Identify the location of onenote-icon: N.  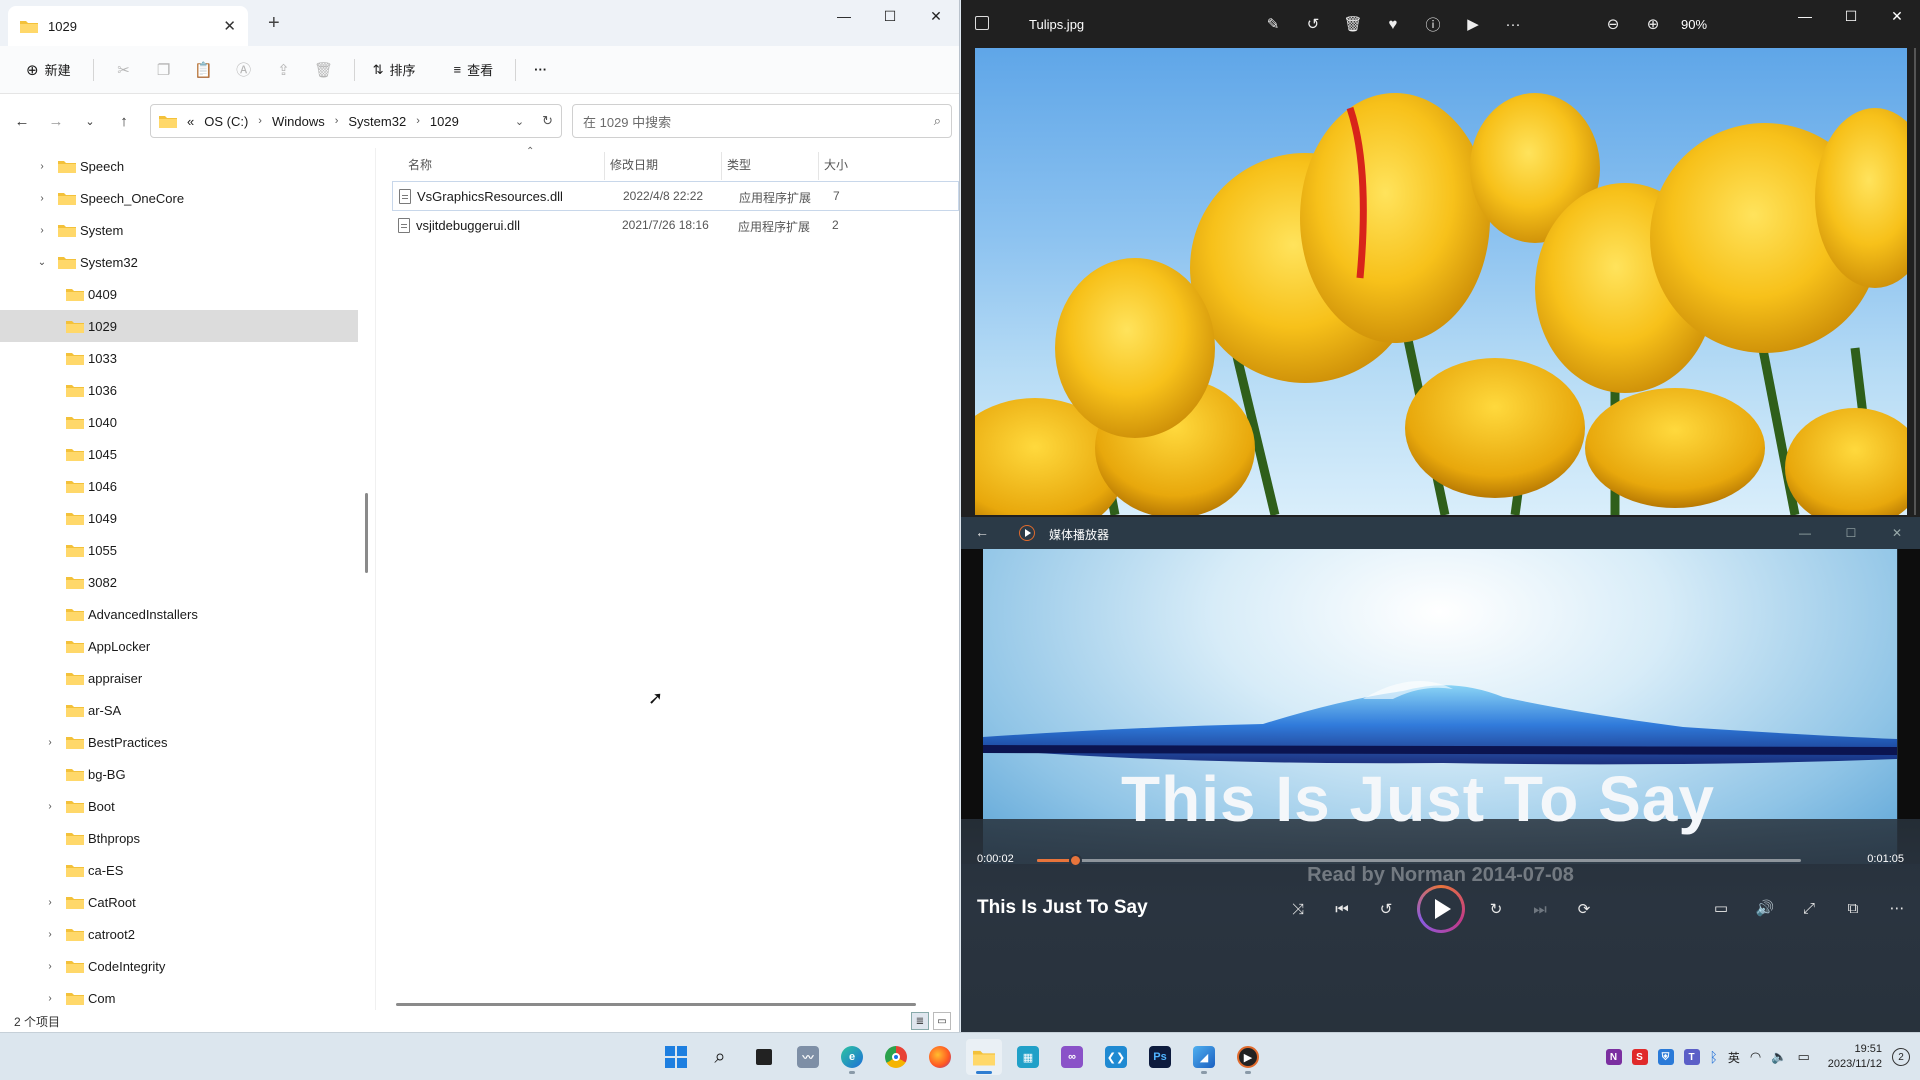
(1613, 1057).